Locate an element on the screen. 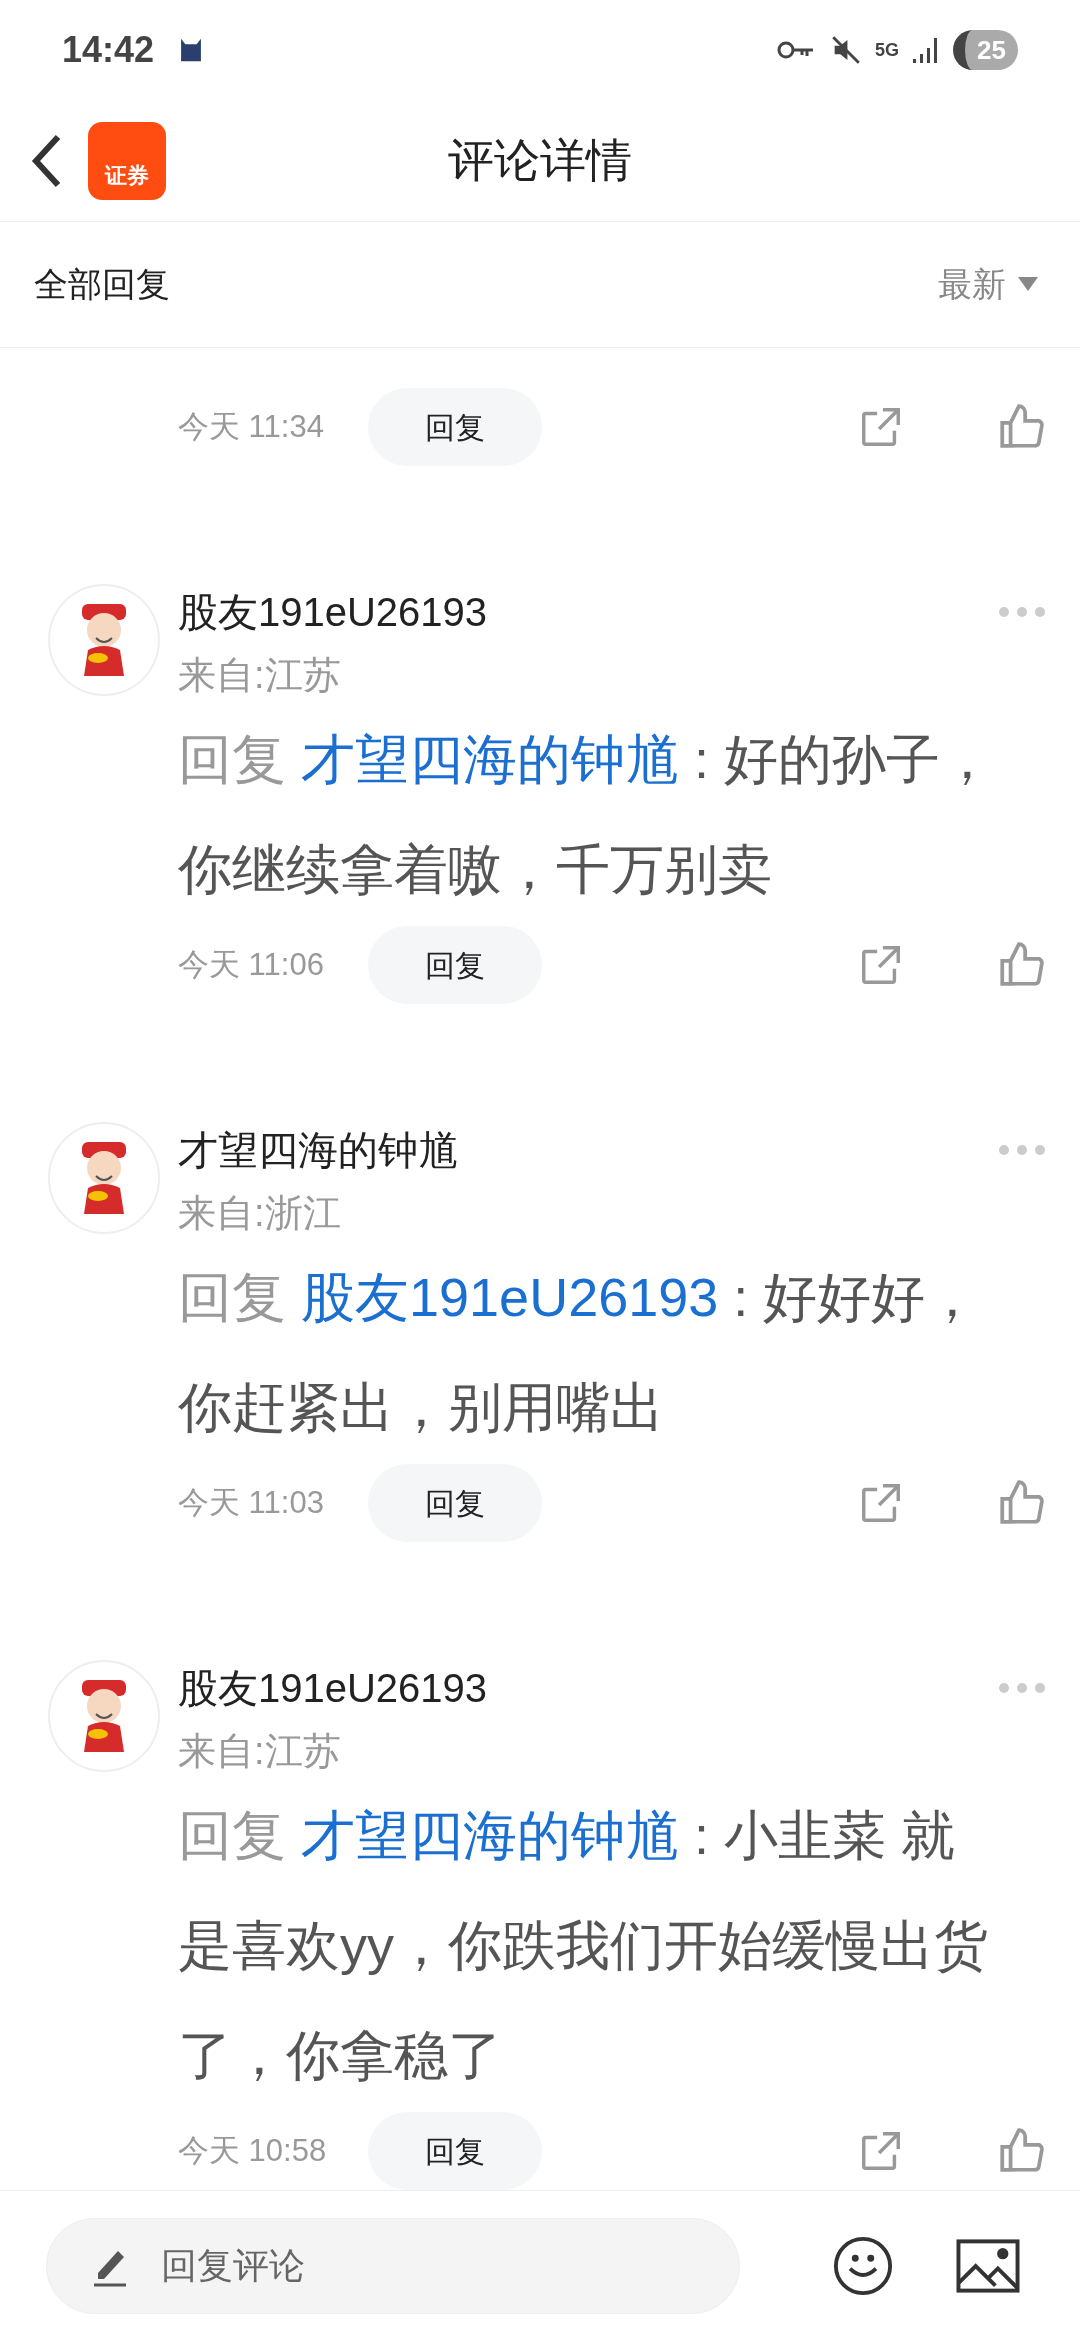 The width and height of the screenshot is (1080, 2340). comment-time: 今天 10:58 is located at coordinates (253, 2150).